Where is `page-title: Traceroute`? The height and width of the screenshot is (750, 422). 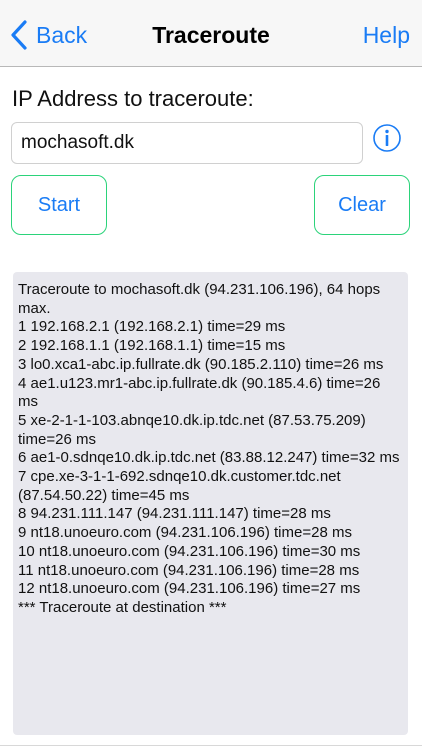 page-title: Traceroute is located at coordinates (211, 35).